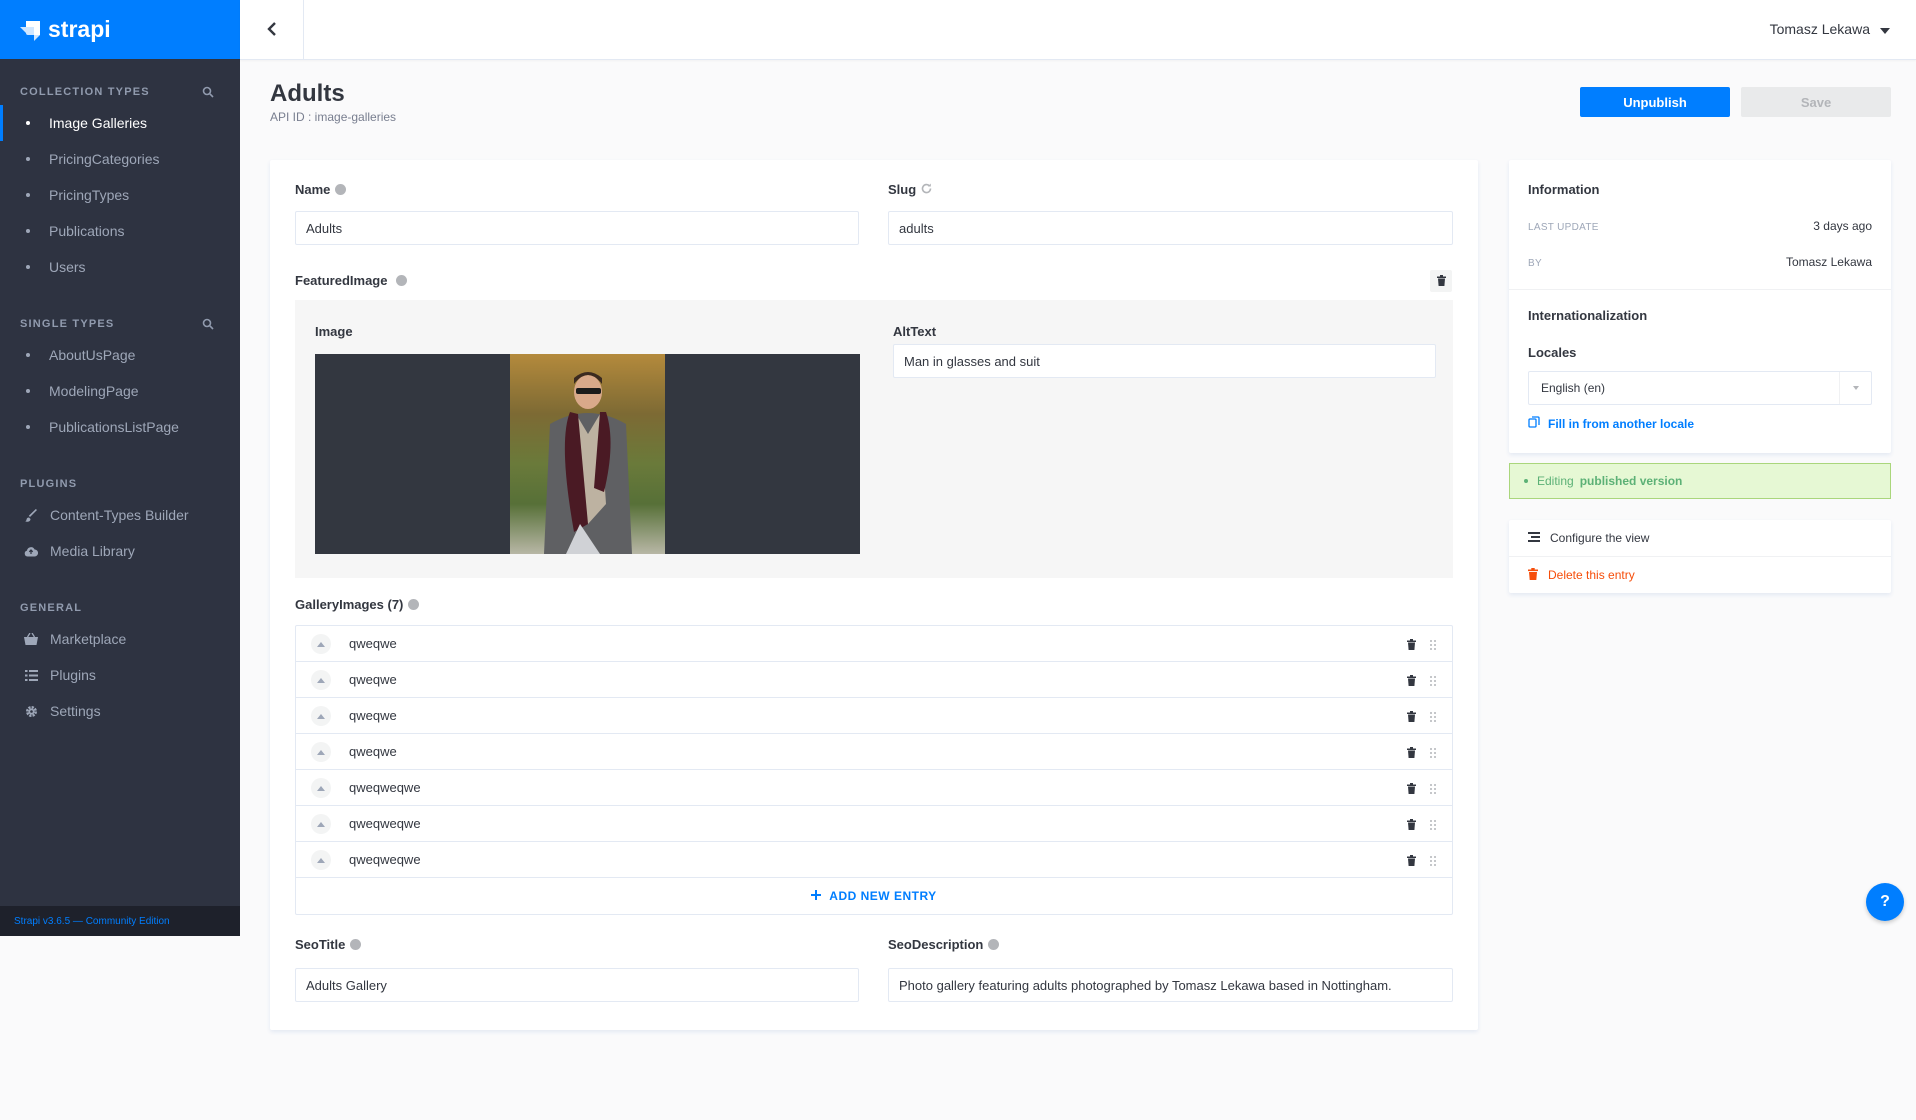 The image size is (1916, 1120). What do you see at coordinates (67, 324) in the screenshot?
I see `single-types-title: SINGLE TYPES` at bounding box center [67, 324].